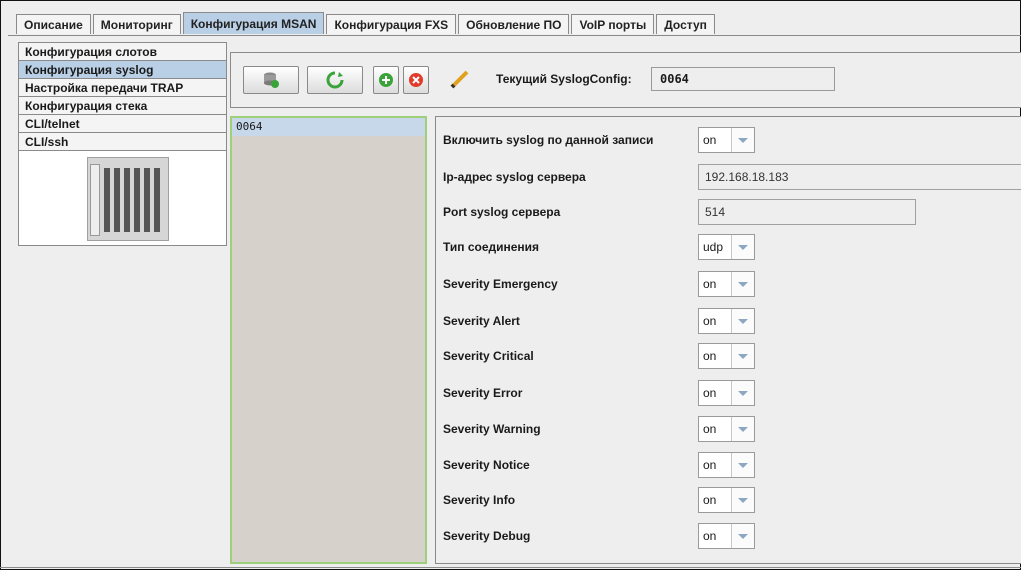 The width and height of the screenshot is (1021, 570). I want to click on severity-info-select: on, so click(726, 500).